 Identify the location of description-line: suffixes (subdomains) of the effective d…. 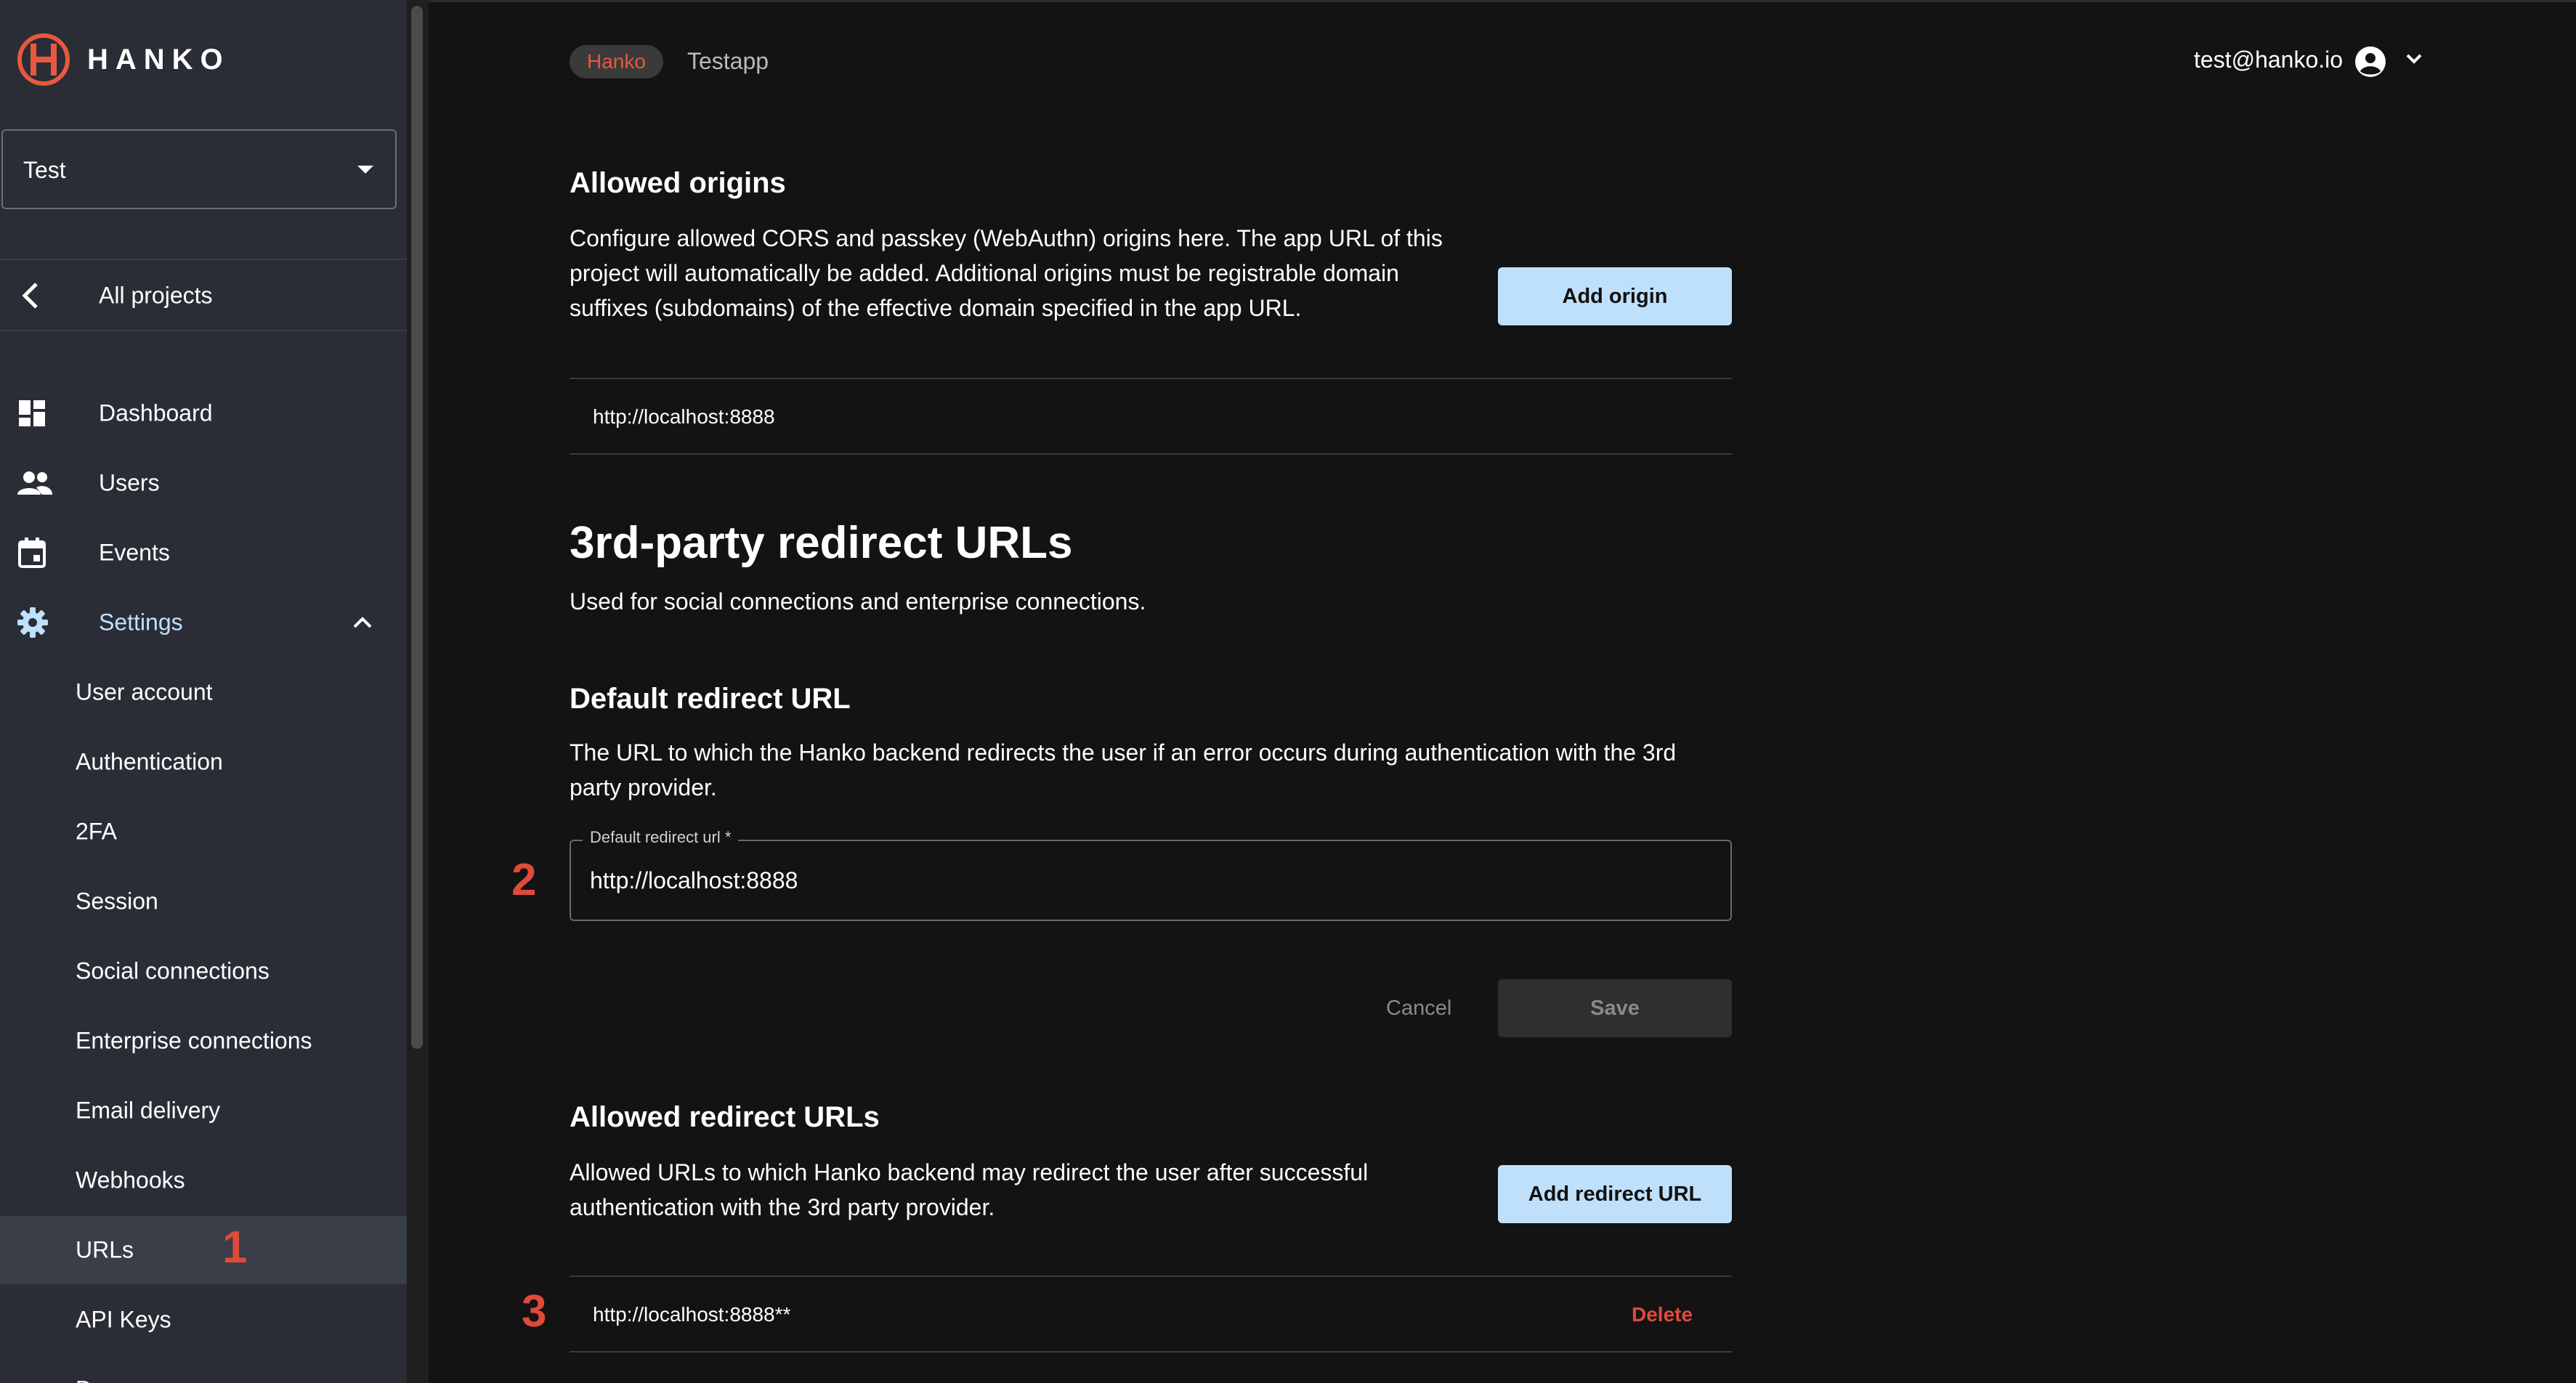
(936, 308).